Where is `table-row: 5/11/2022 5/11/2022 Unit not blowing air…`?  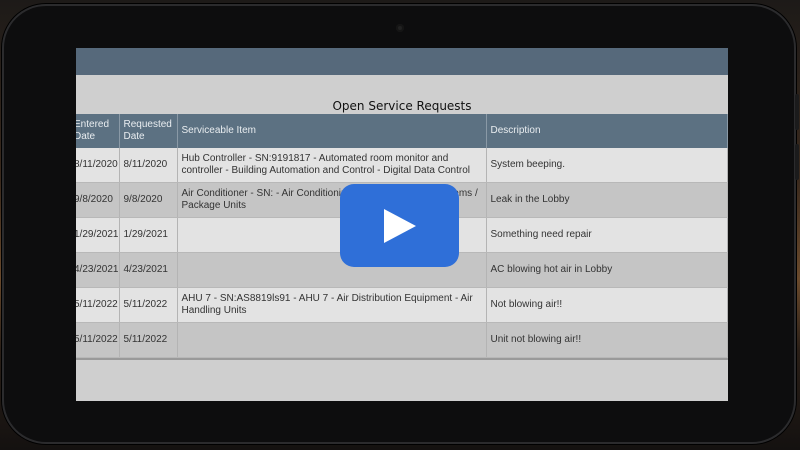
table-row: 5/11/2022 5/11/2022 Unit not blowing air… is located at coordinates (402, 340).